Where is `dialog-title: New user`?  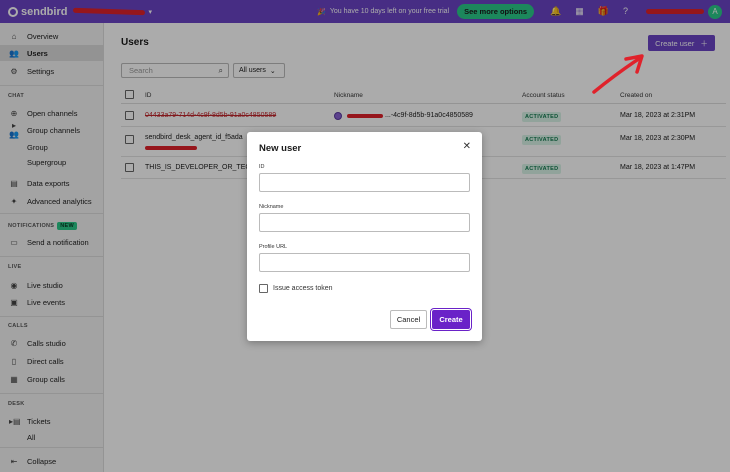
dialog-title: New user is located at coordinates (280, 148).